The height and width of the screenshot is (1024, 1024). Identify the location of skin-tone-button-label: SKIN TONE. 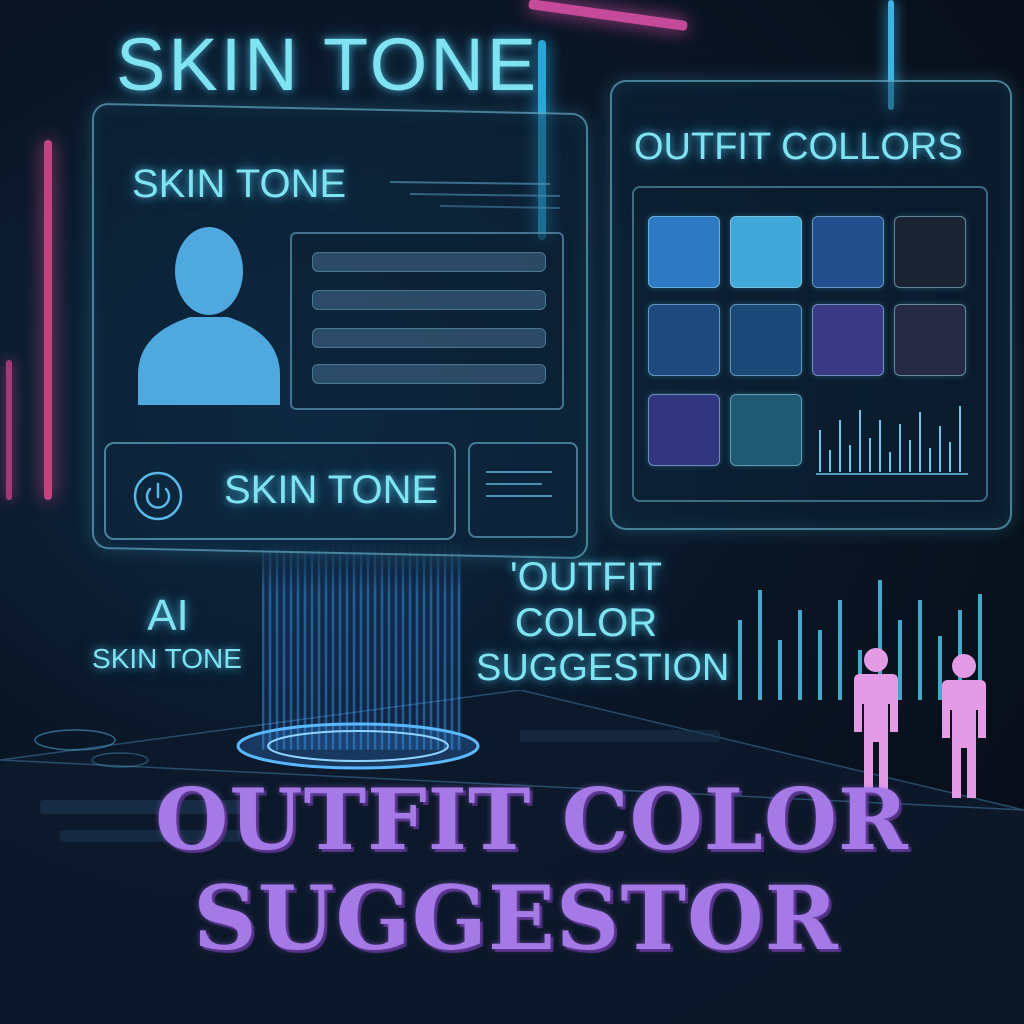
(331, 490).